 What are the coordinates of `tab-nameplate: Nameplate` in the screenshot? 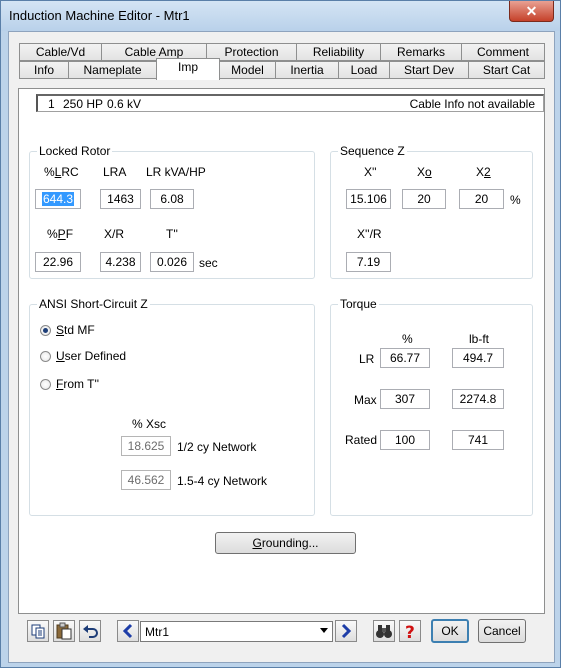 It's located at (112, 70).